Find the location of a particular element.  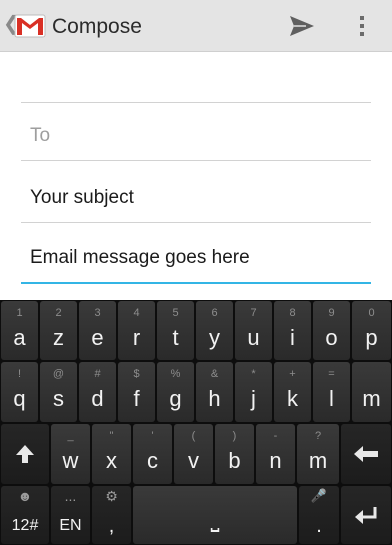

enter-icon is located at coordinates (366, 515).